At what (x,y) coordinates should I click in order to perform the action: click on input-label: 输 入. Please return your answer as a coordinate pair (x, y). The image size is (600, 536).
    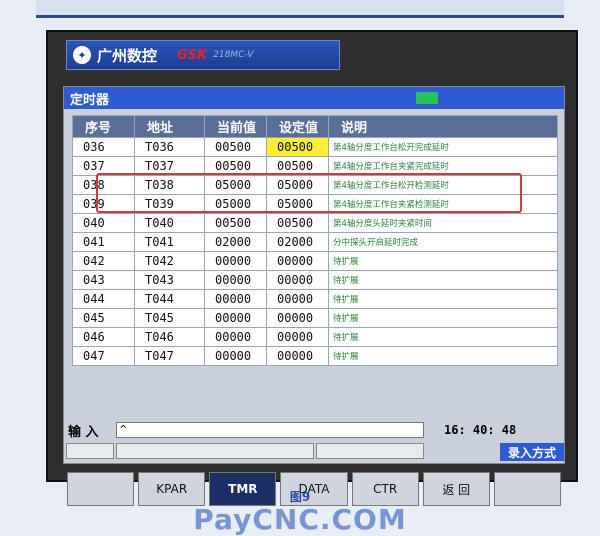
    Looking at the image, I should click on (83, 432).